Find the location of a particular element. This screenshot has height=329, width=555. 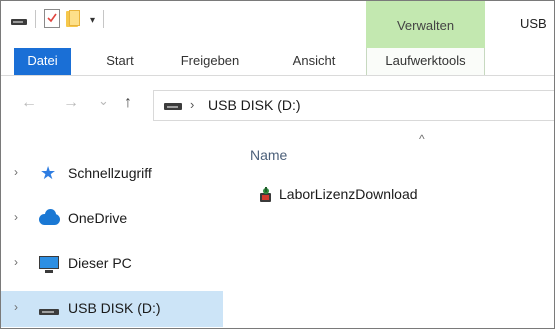

quick-access-toolbar: ▾ is located at coordinates (61, 18).